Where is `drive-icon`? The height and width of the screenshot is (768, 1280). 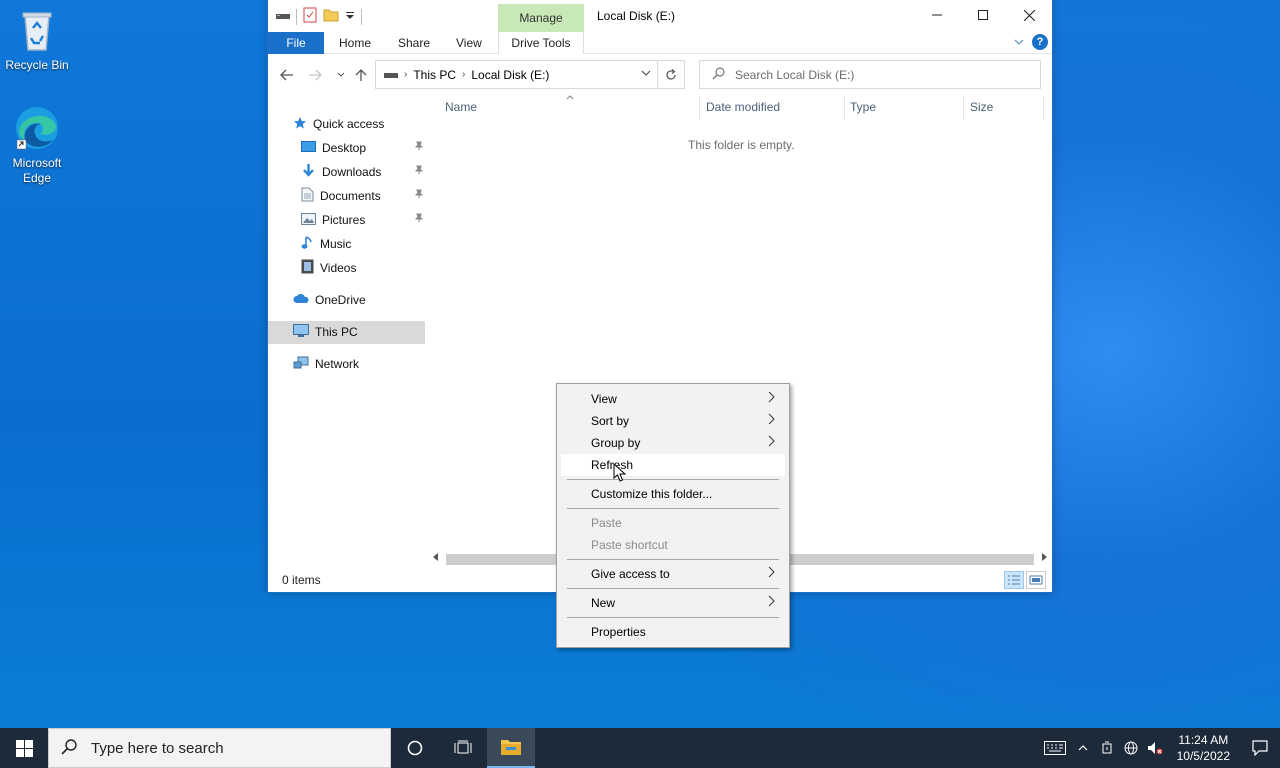 drive-icon is located at coordinates (391, 75).